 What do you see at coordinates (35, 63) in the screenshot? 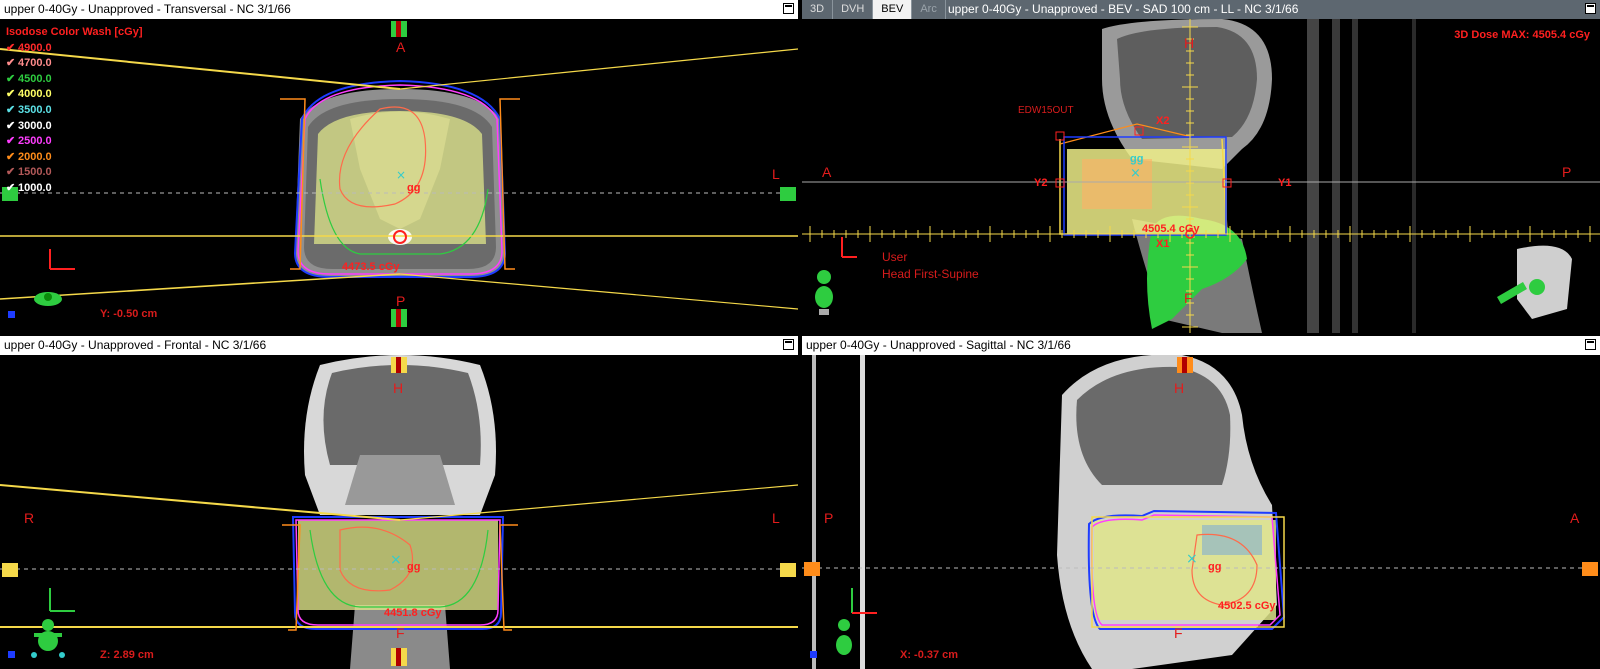
I see `isodose-label: 4700.0` at bounding box center [35, 63].